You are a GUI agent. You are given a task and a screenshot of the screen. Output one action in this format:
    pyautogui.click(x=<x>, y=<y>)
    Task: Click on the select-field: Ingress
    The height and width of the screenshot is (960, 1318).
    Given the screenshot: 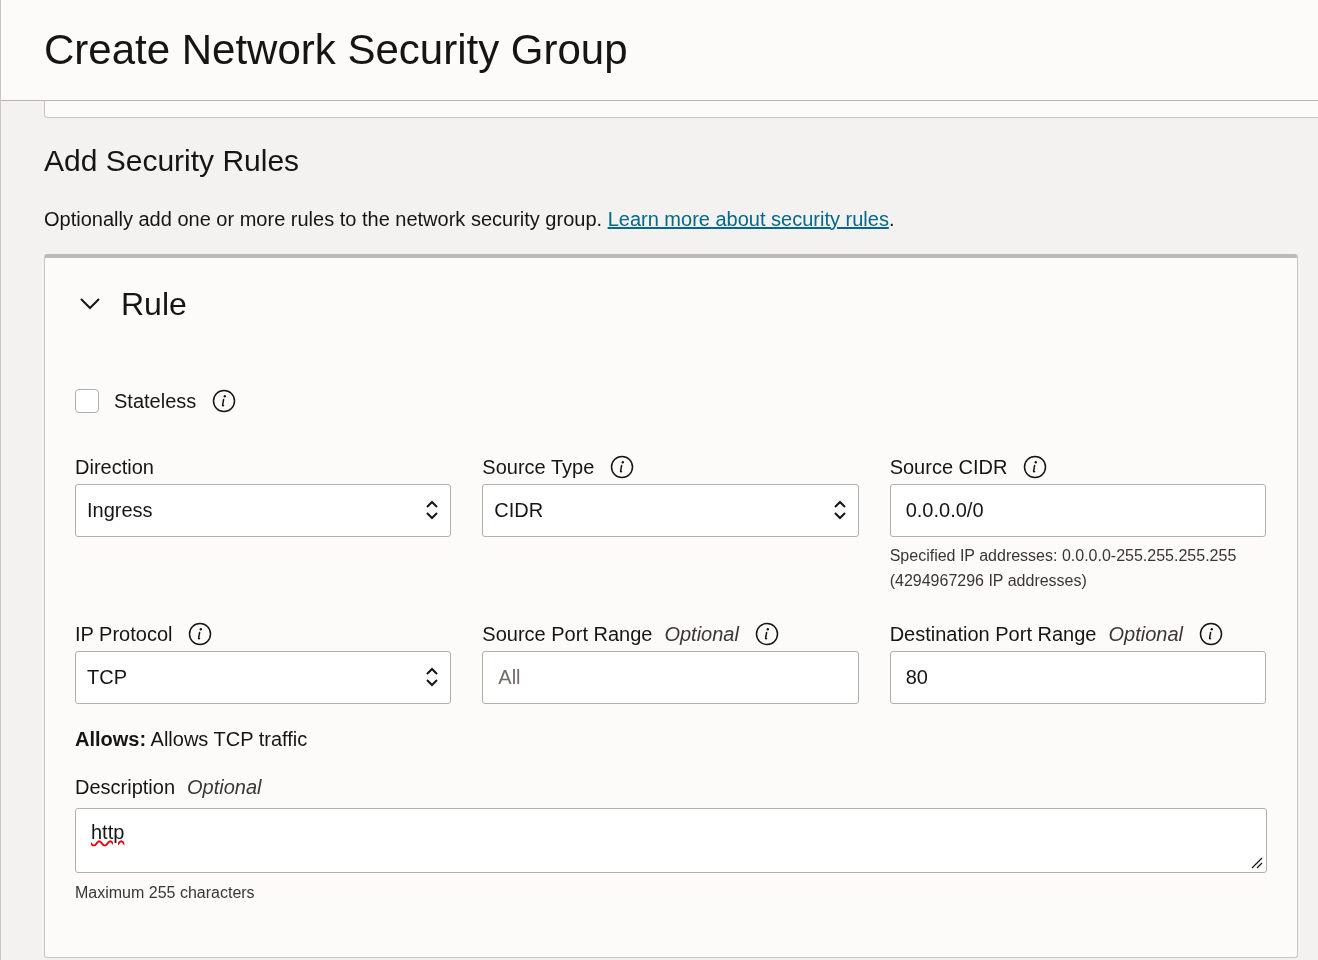 What is the action you would take?
    pyautogui.click(x=263, y=510)
    